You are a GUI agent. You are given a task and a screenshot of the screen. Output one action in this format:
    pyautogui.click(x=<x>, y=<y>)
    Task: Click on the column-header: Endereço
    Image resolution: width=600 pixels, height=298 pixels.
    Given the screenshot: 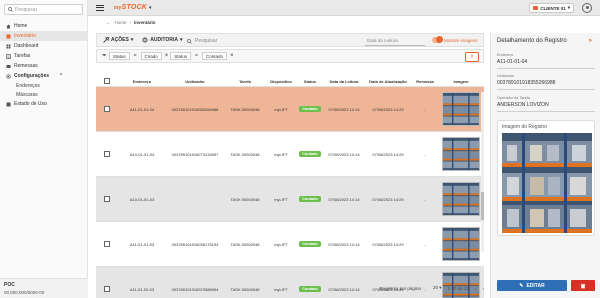 What is the action you would take?
    pyautogui.click(x=142, y=81)
    